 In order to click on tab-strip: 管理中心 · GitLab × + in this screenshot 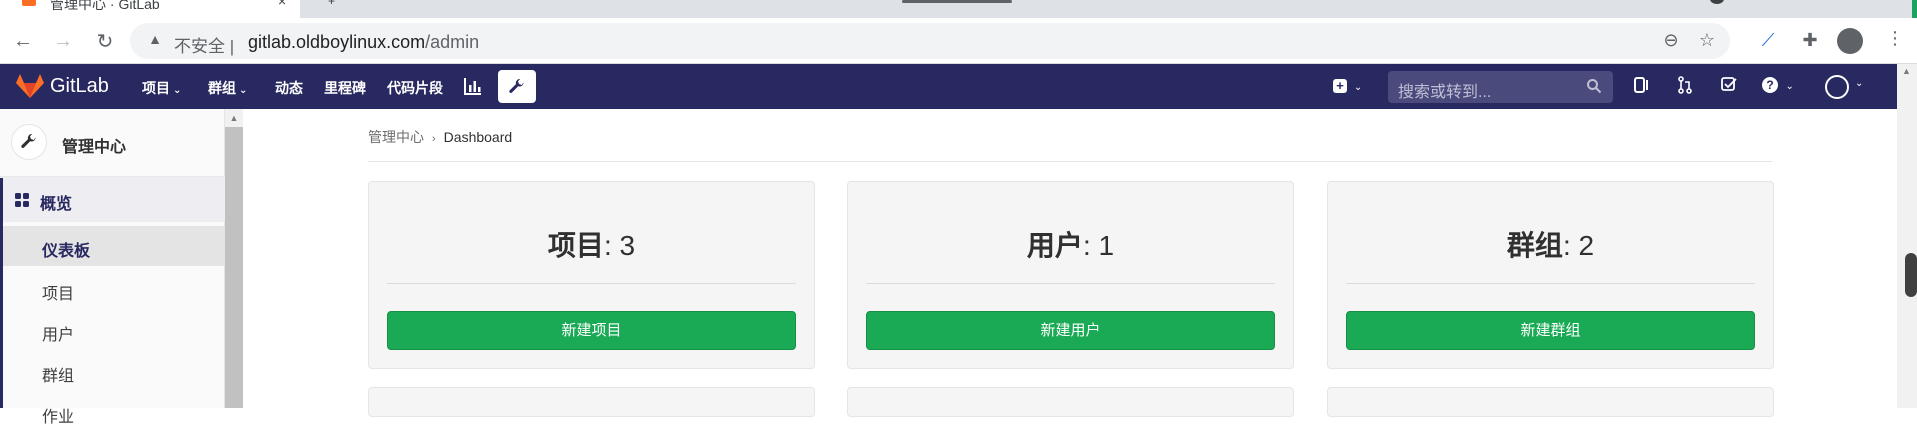, I will do `click(958, 9)`.